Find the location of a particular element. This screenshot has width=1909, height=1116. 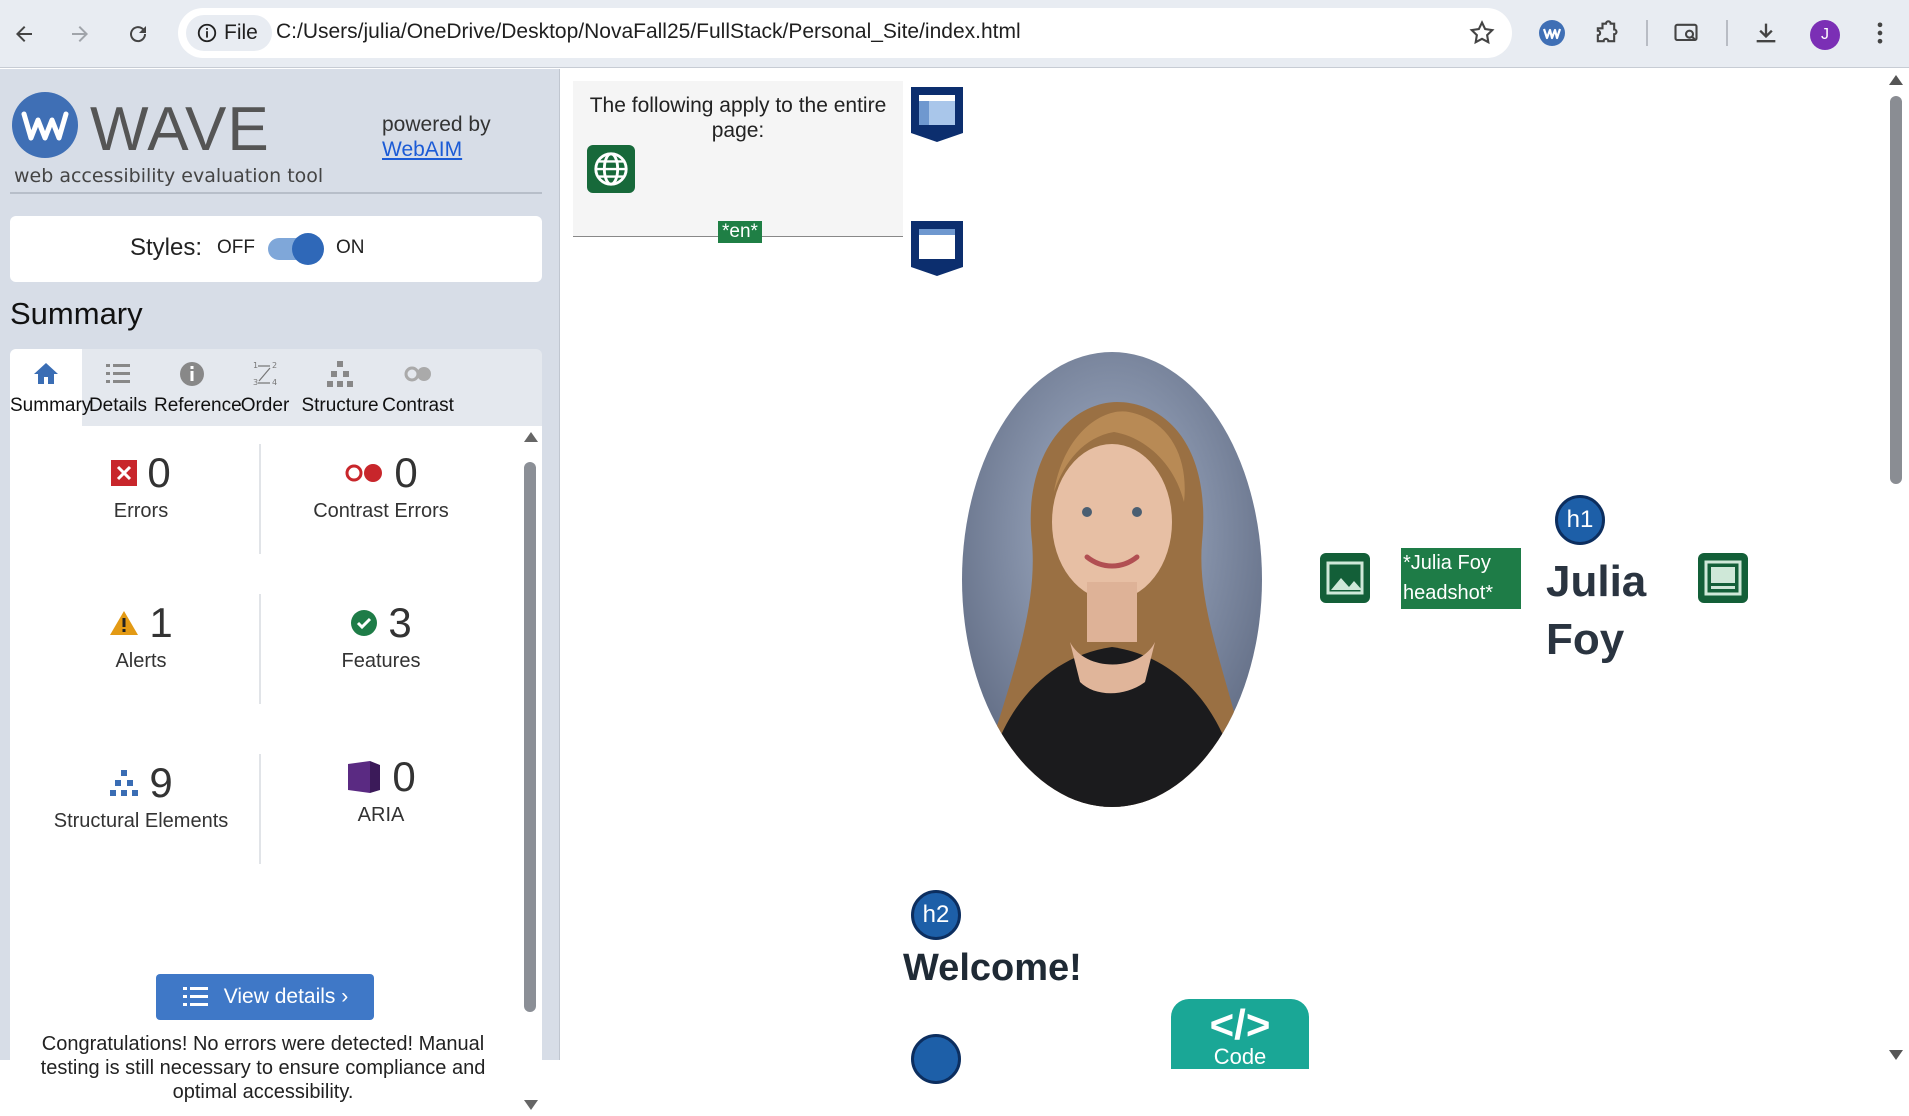

errors-stat: 0 Errors is located at coordinates (141, 485).